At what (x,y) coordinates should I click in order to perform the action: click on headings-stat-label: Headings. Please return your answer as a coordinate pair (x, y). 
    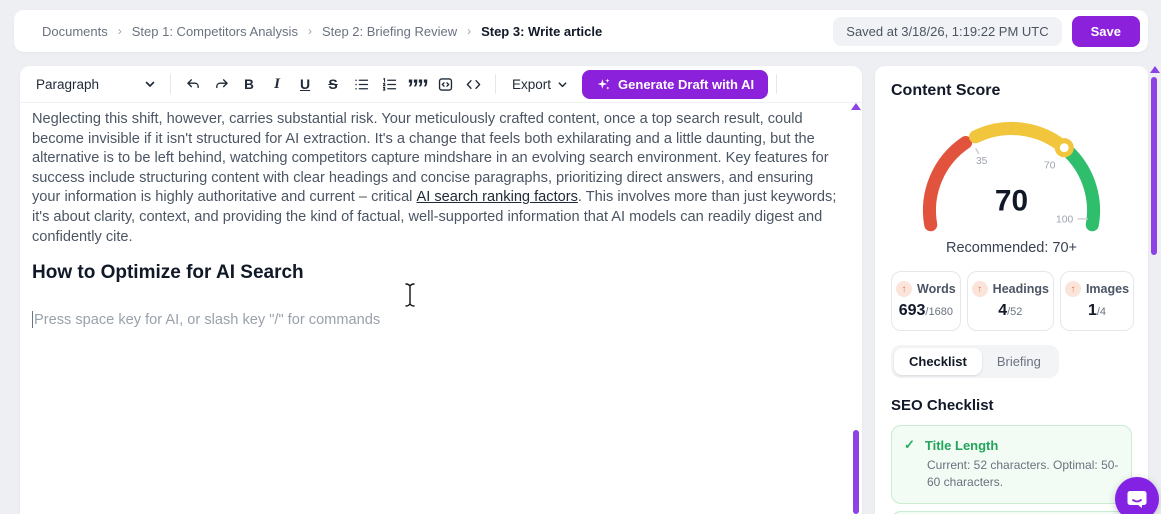
    Looking at the image, I should click on (1020, 289).